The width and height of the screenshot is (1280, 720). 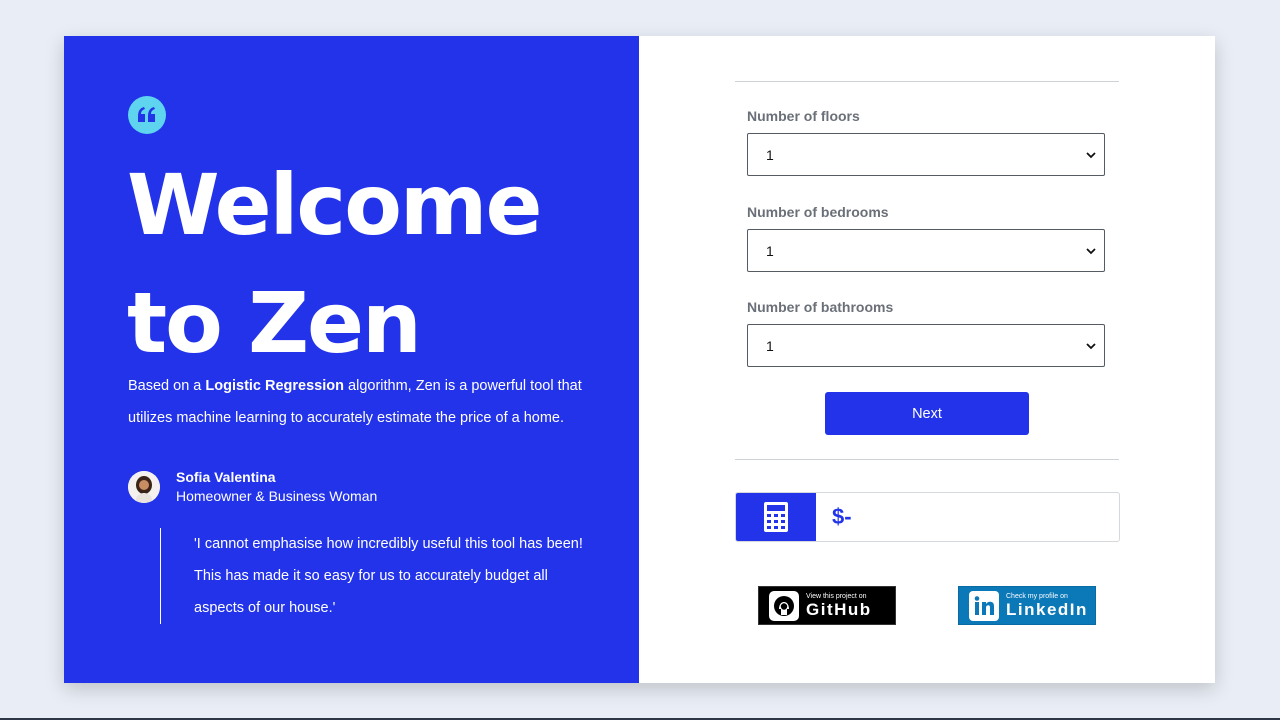 I want to click on linkedin-label: LinkedIn, so click(x=1047, y=609).